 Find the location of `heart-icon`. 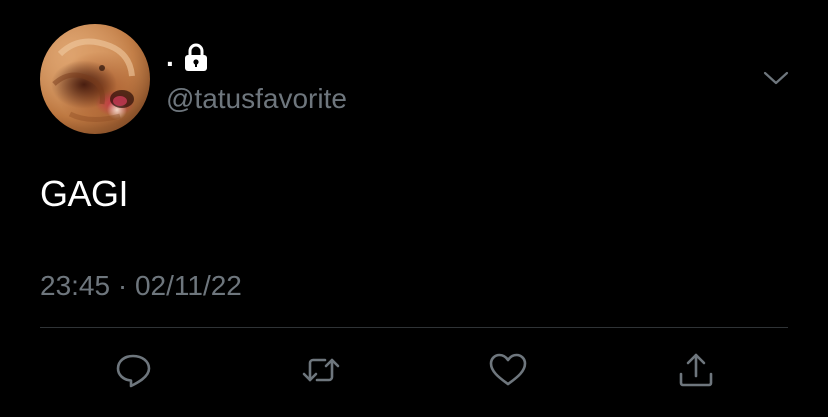

heart-icon is located at coordinates (508, 369).